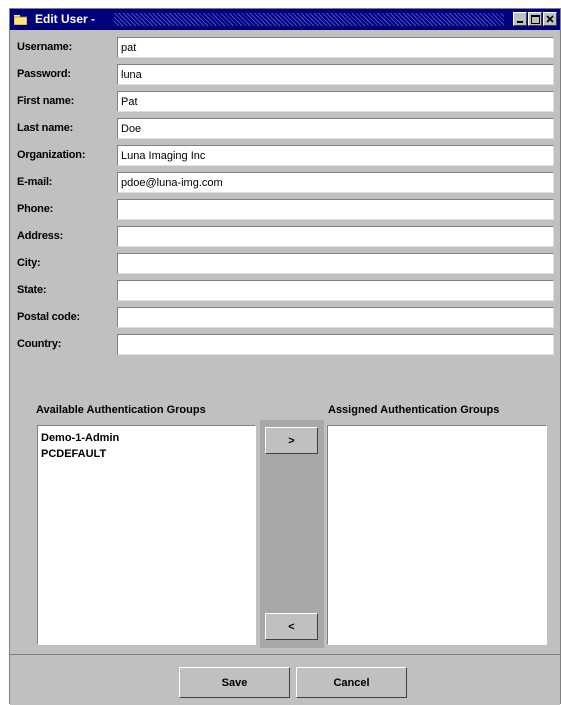 Image resolution: width=561 pixels, height=705 pixels. Describe the element at coordinates (44, 74) in the screenshot. I see `password-label: Password:` at that location.